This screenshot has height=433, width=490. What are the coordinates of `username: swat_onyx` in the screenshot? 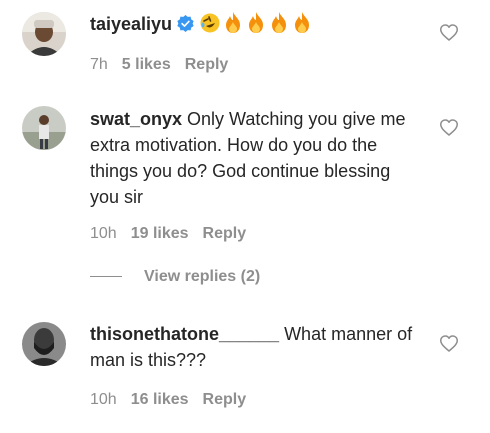 It's located at (136, 119).